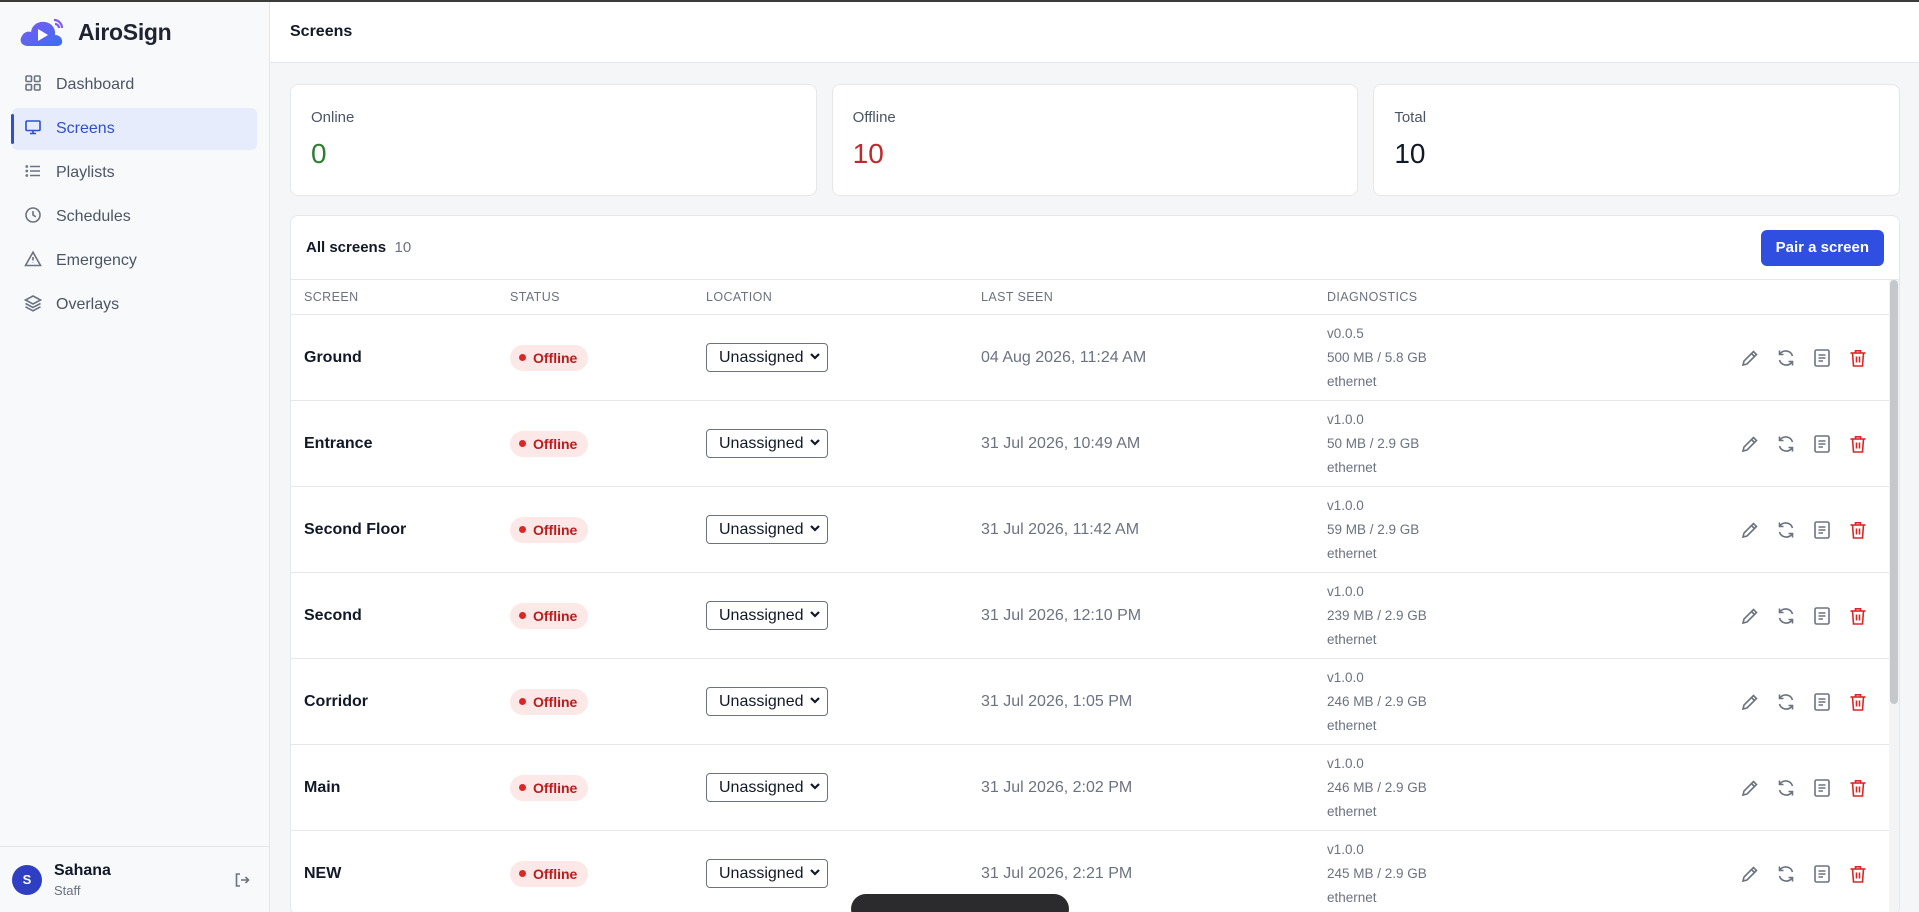 The width and height of the screenshot is (1919, 912). What do you see at coordinates (96, 260) in the screenshot?
I see `sidebar-item-label: Emergency` at bounding box center [96, 260].